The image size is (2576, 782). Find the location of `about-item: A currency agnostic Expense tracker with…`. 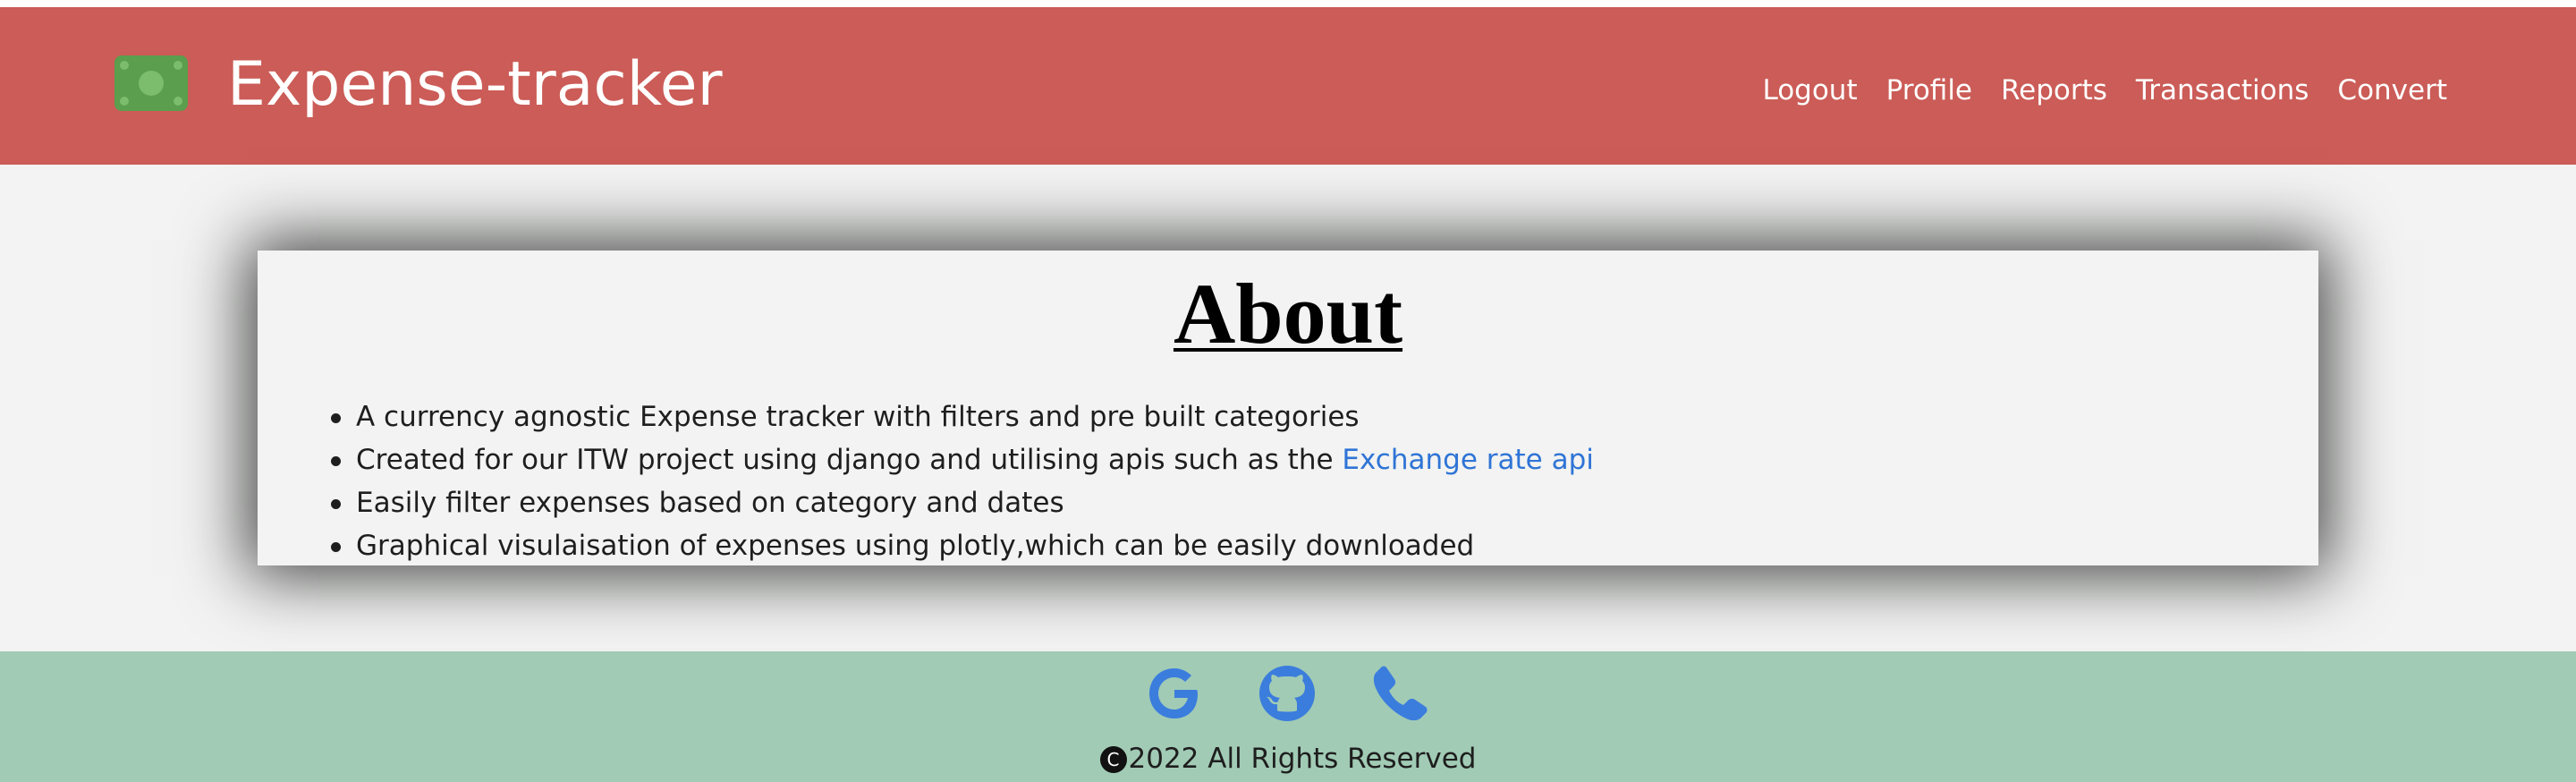

about-item: A currency agnostic Expense tracker with… is located at coordinates (962, 416).